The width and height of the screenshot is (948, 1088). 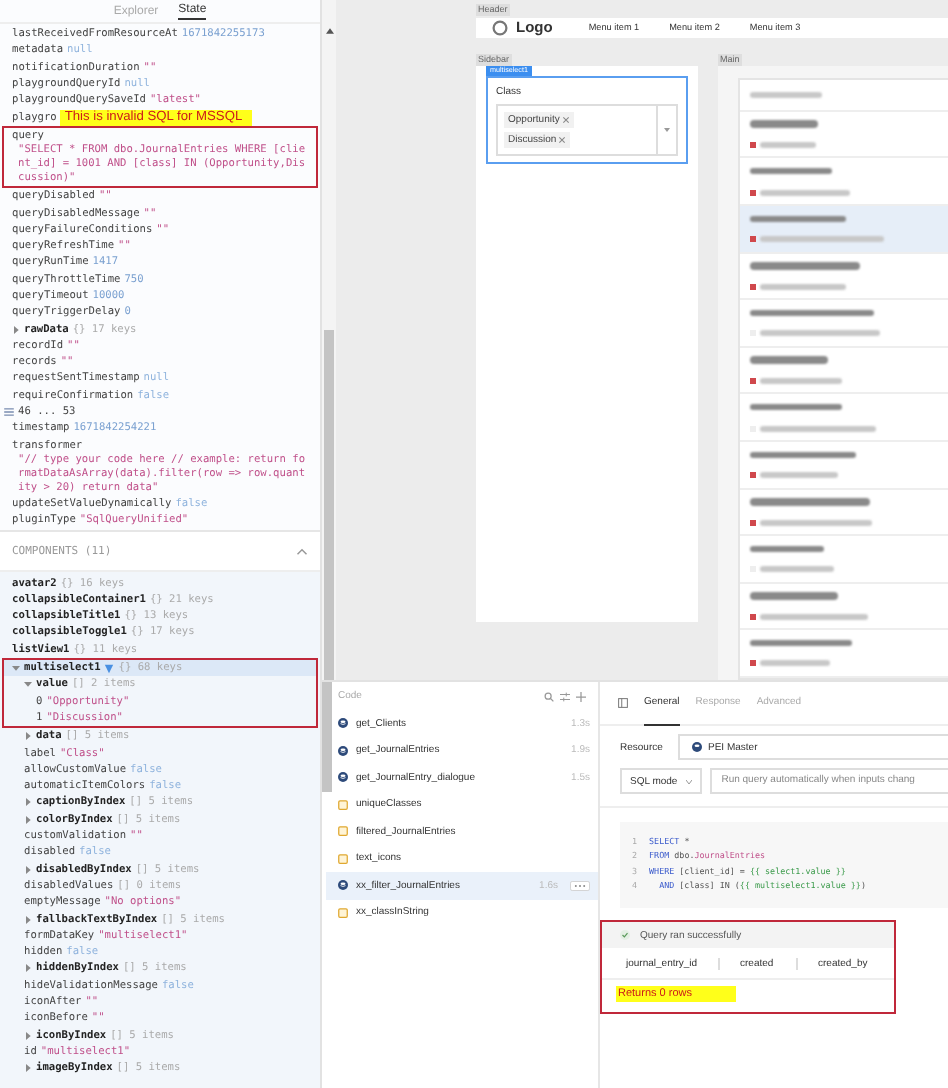 I want to click on check-icon, so click(x=625, y=935).